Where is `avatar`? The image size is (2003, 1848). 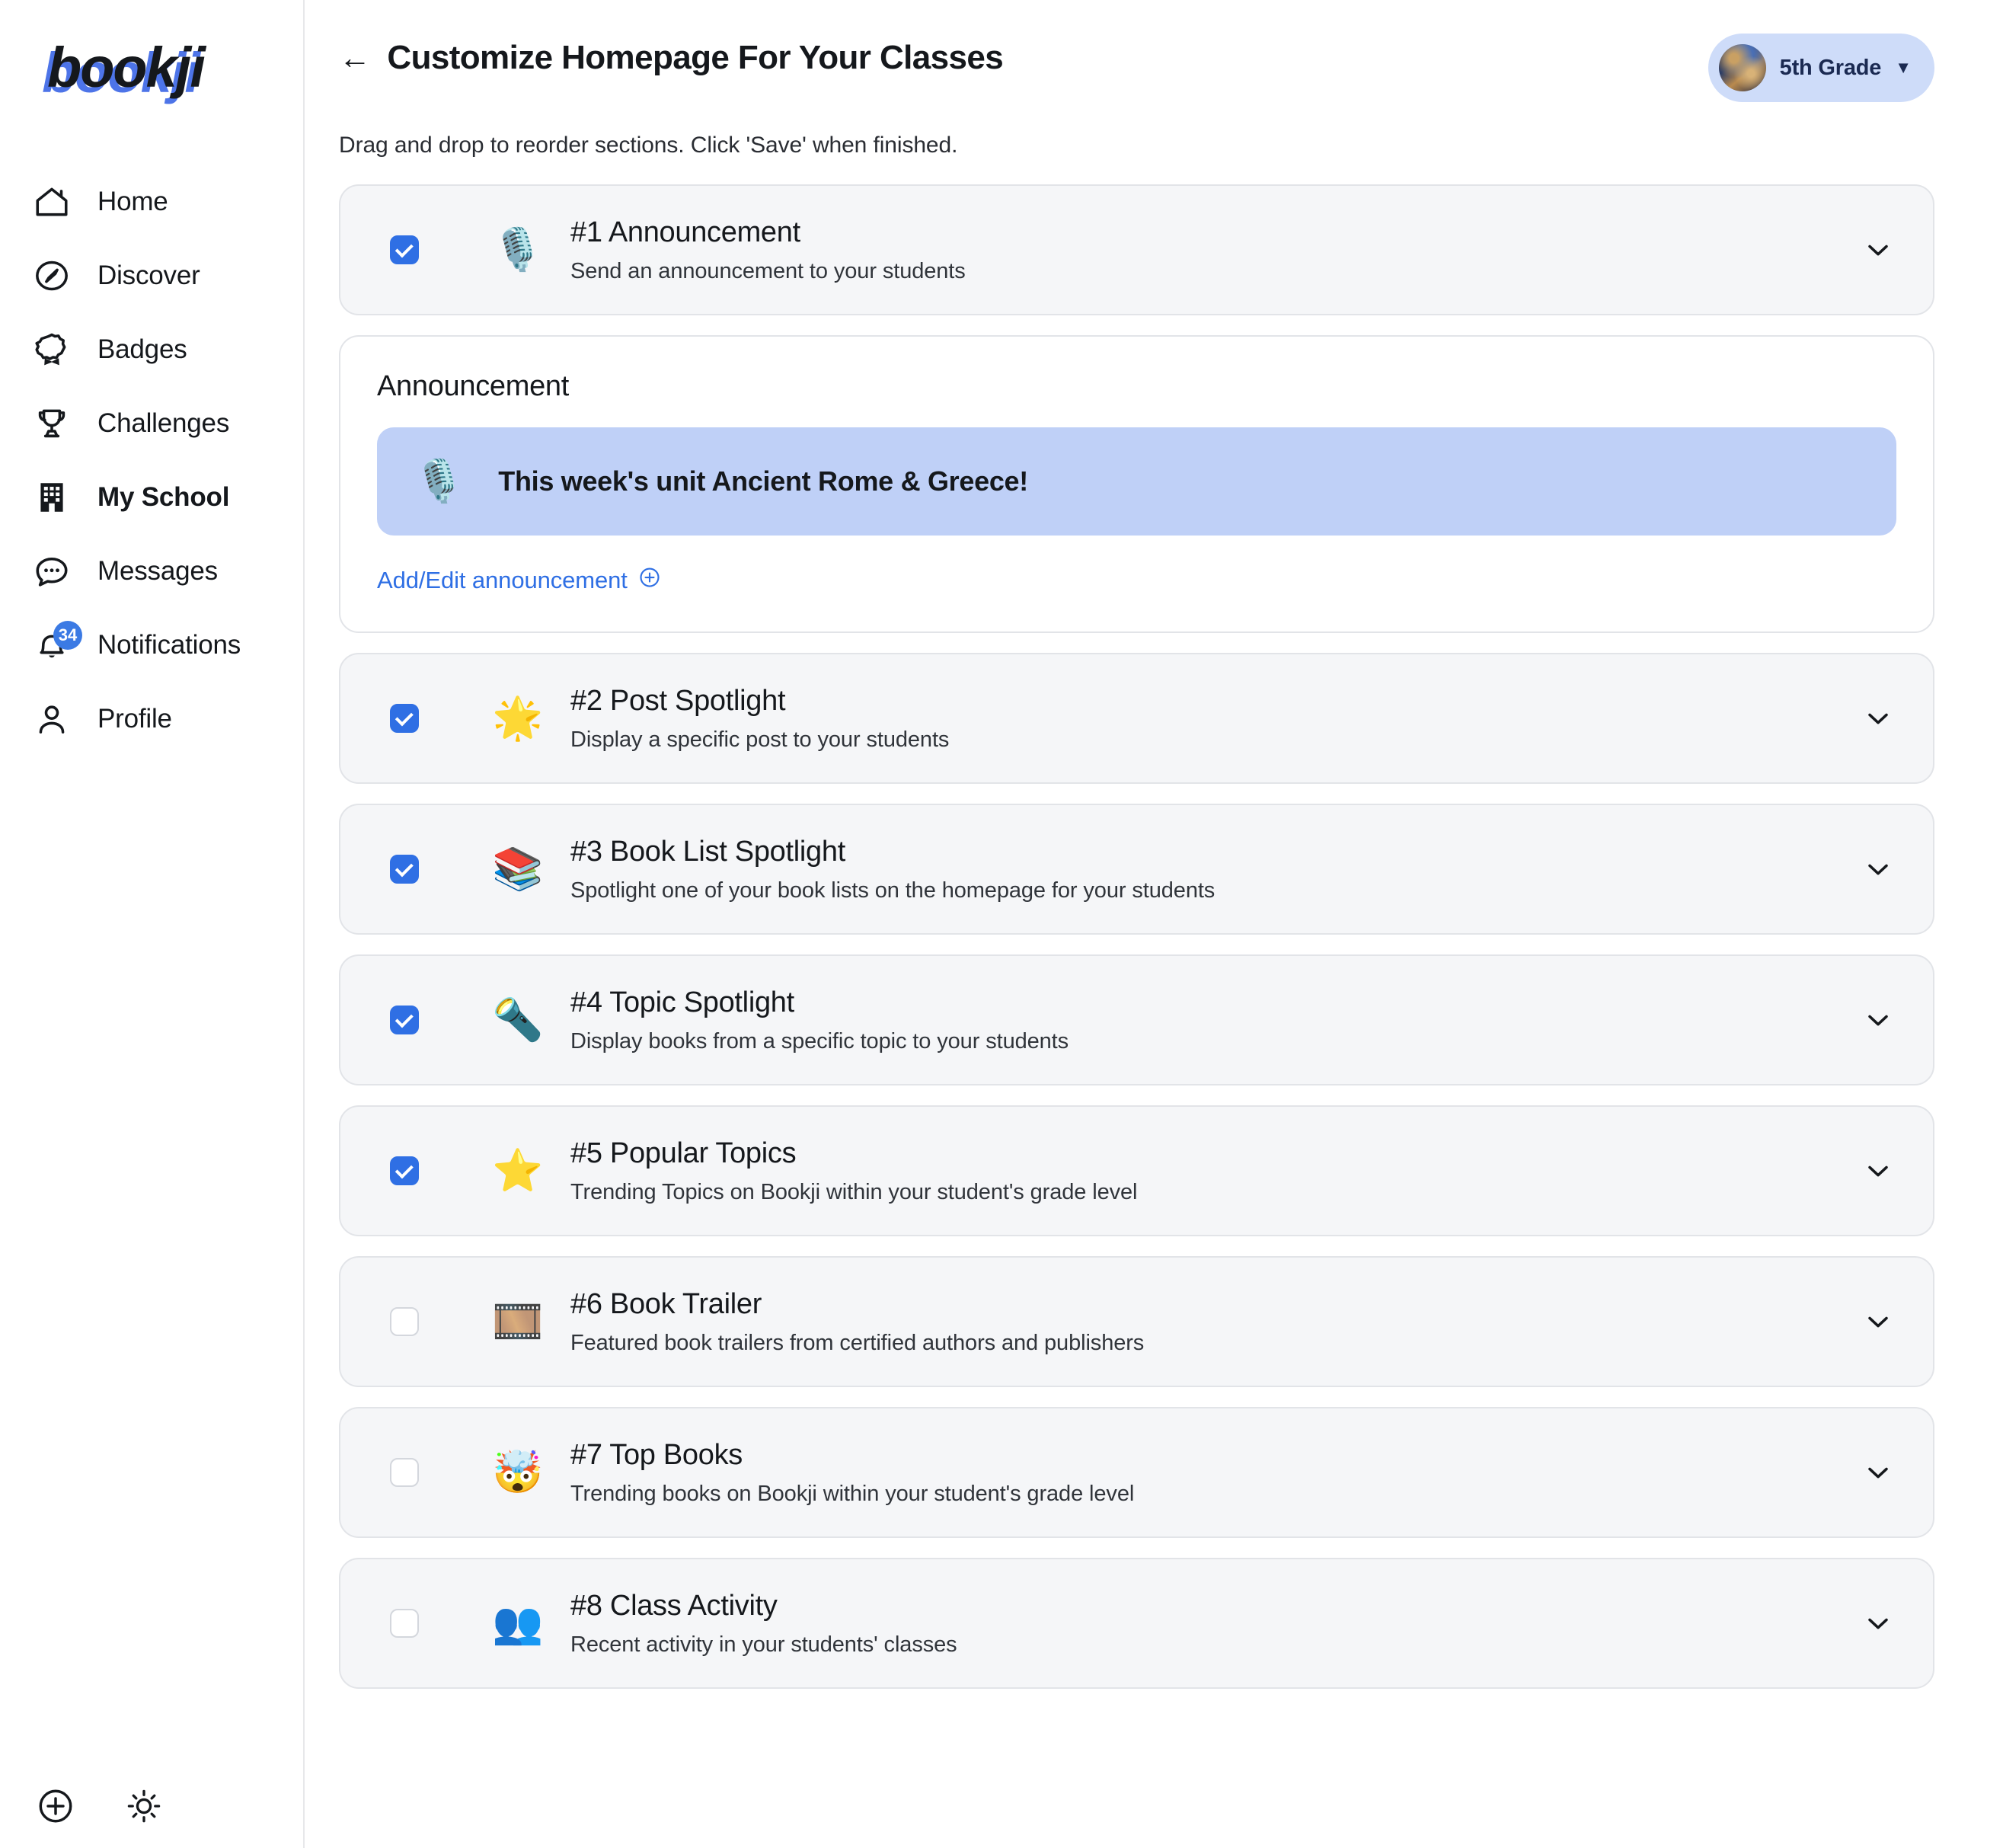 avatar is located at coordinates (1742, 67).